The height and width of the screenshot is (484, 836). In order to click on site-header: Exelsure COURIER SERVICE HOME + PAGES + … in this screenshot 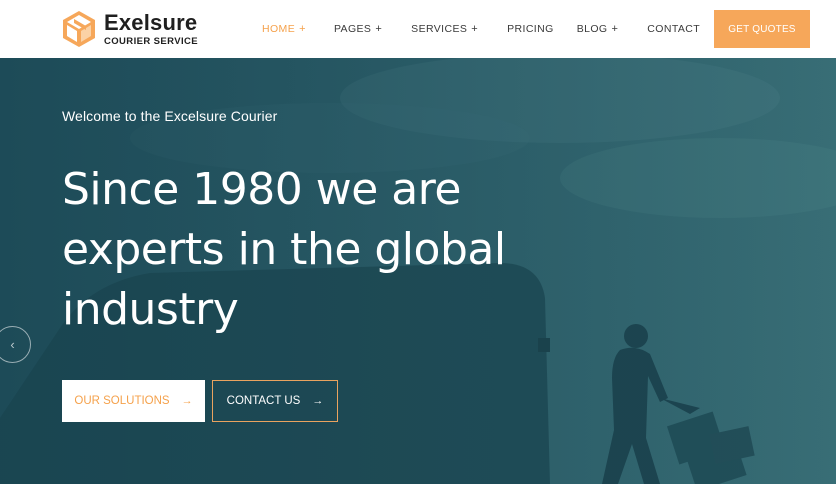, I will do `click(418, 29)`.